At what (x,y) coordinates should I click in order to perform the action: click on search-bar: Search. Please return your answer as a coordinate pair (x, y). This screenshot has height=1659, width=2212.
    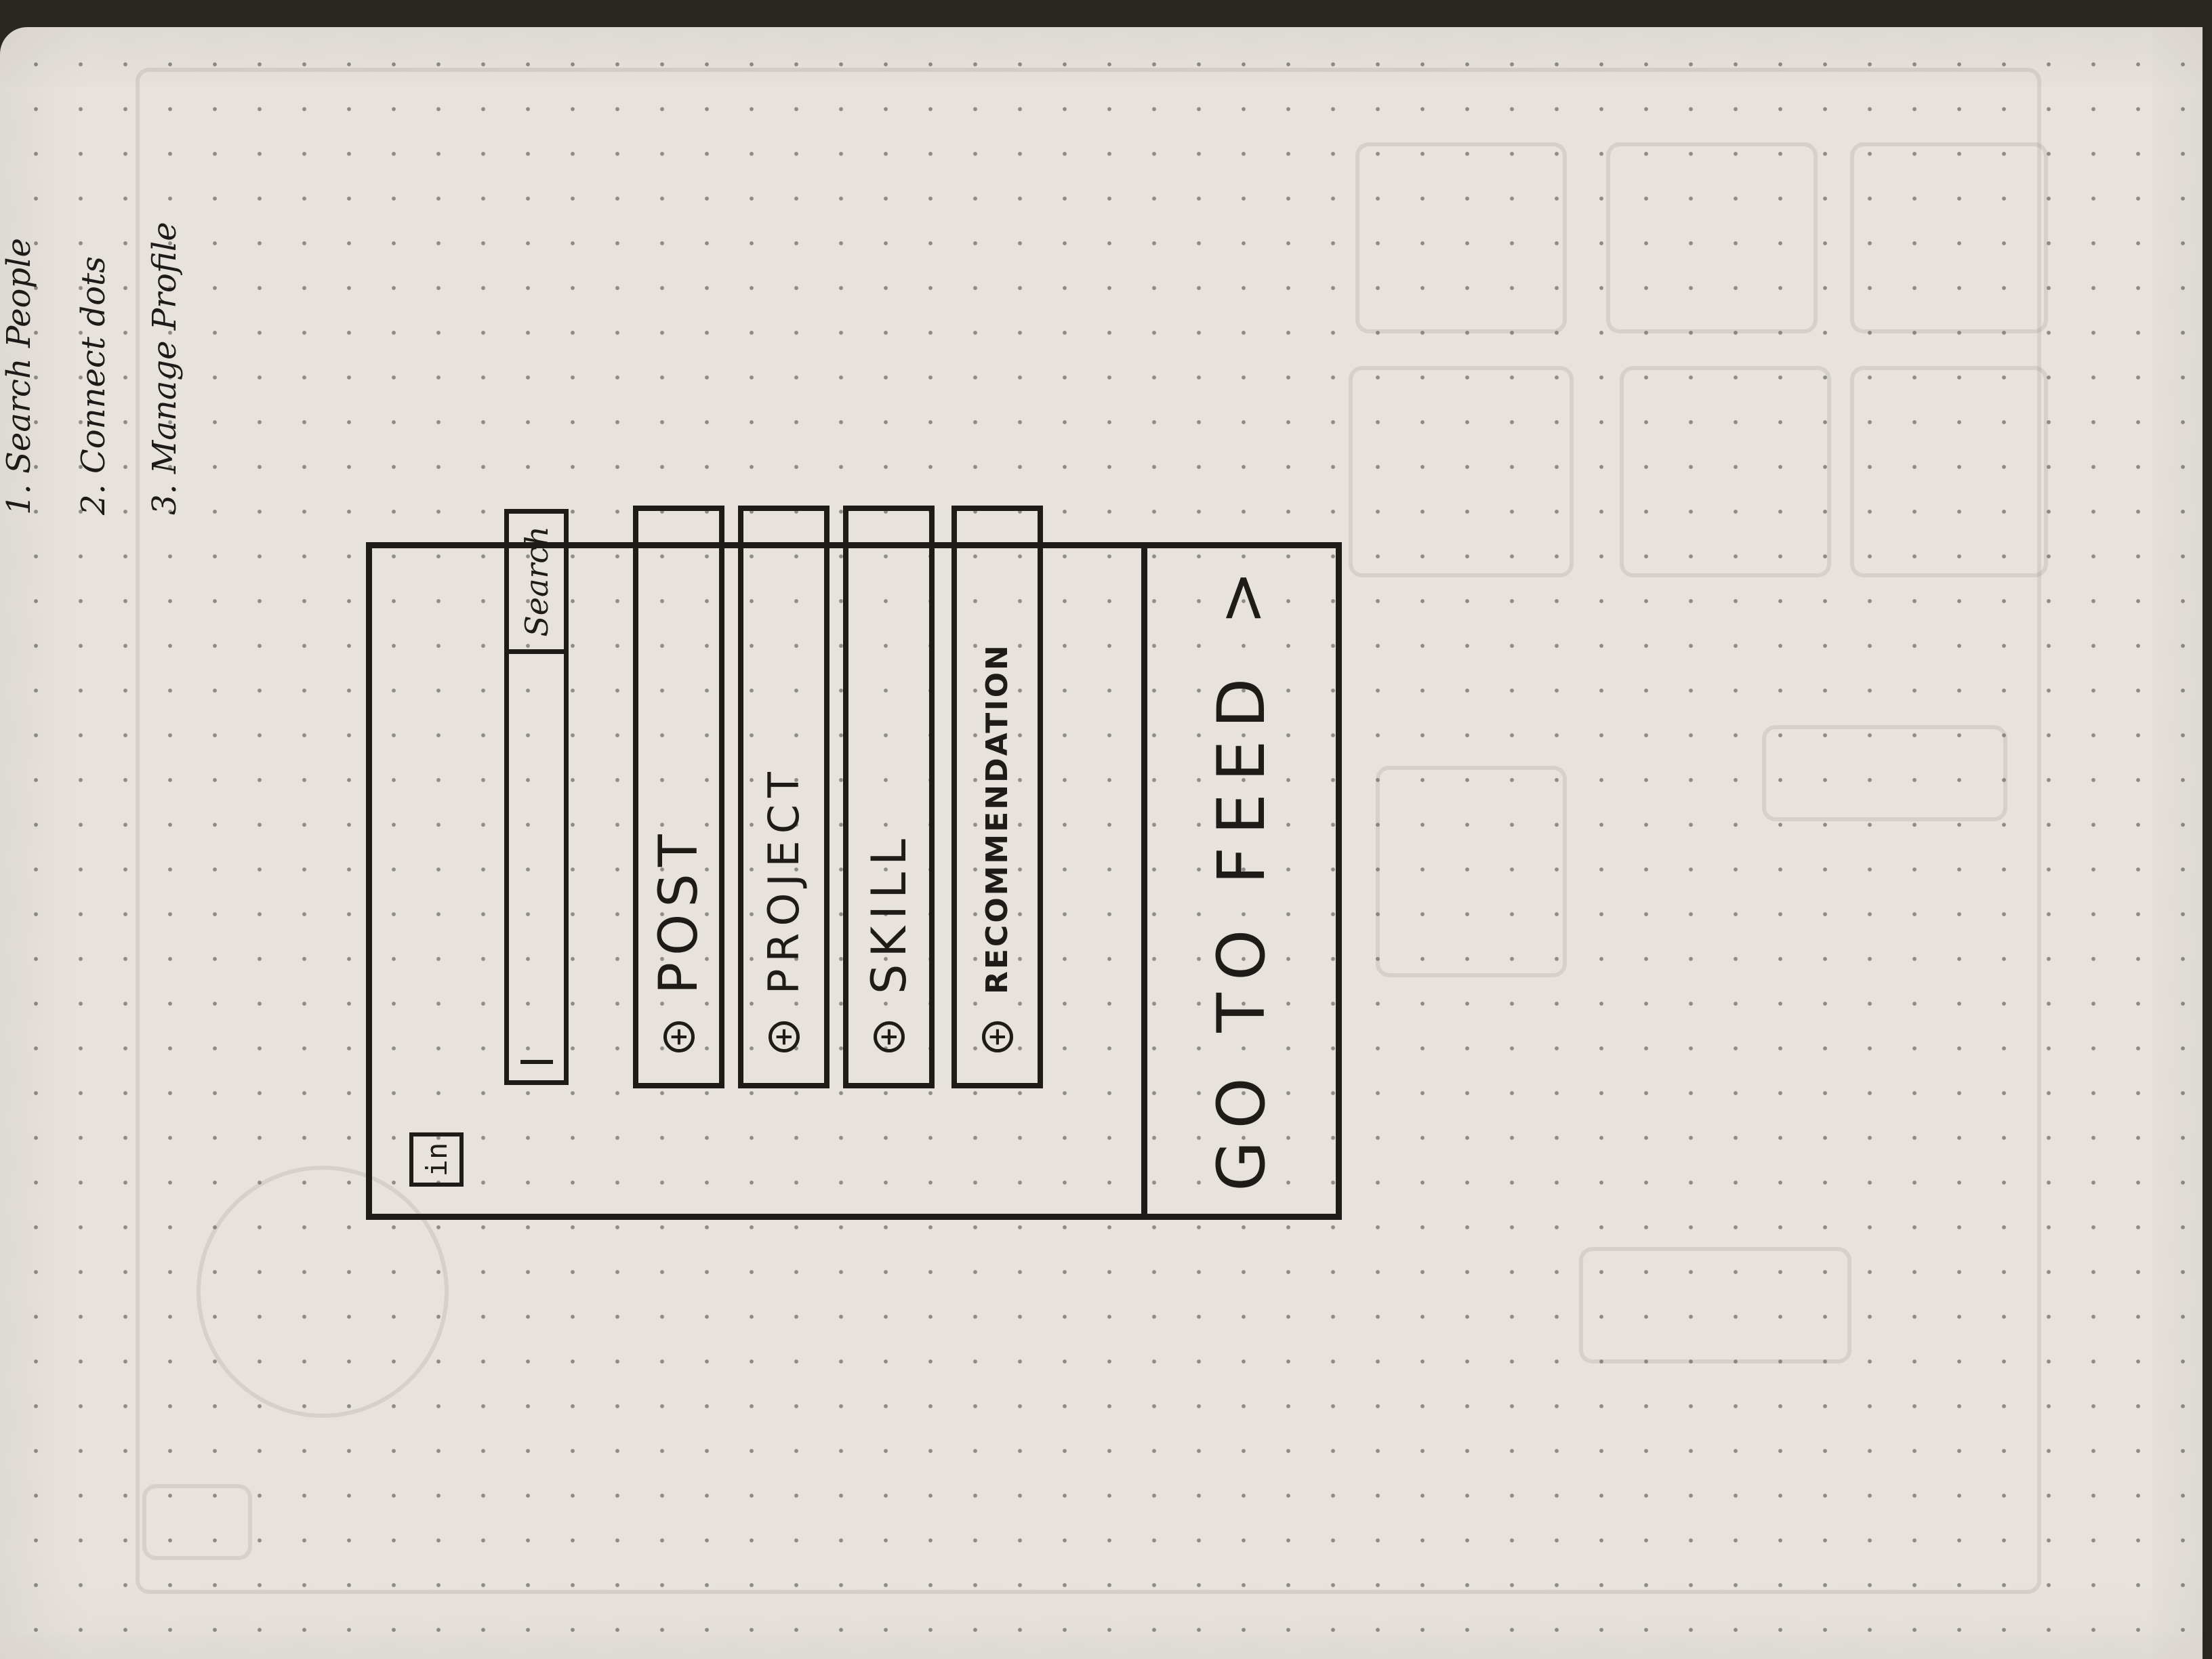
    Looking at the image, I should click on (536, 797).